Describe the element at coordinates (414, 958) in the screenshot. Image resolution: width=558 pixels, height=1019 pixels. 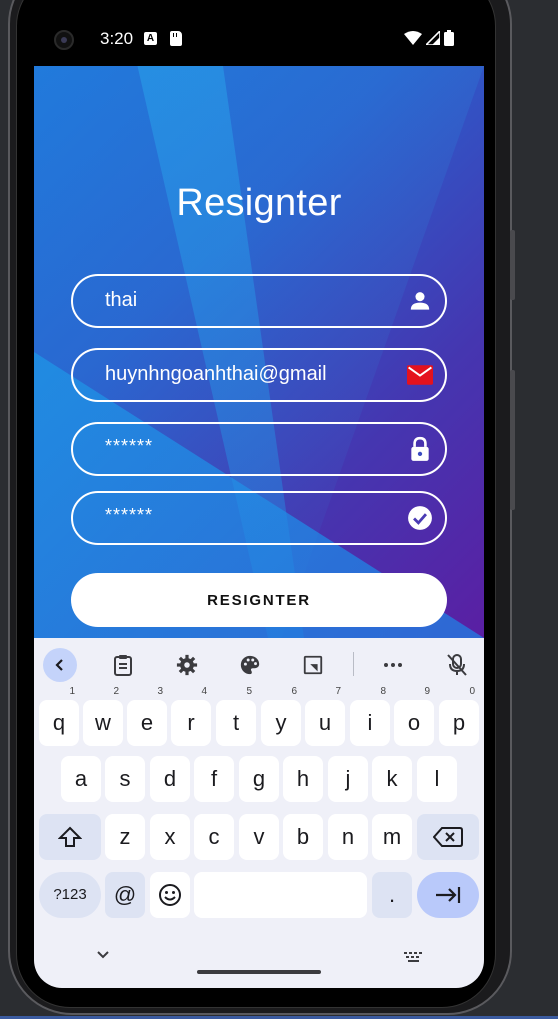
I see `keyboard-switch-icon` at that location.